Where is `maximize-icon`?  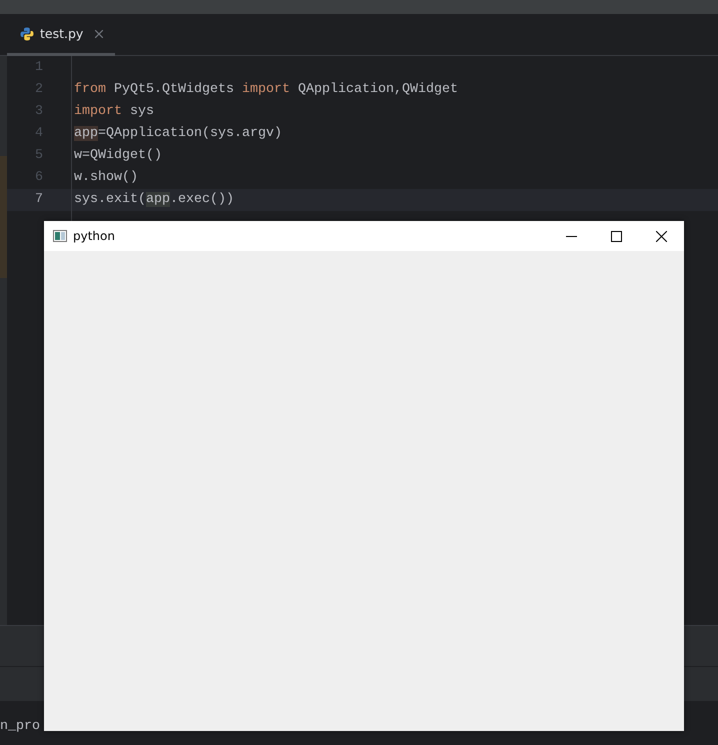
maximize-icon is located at coordinates (616, 236).